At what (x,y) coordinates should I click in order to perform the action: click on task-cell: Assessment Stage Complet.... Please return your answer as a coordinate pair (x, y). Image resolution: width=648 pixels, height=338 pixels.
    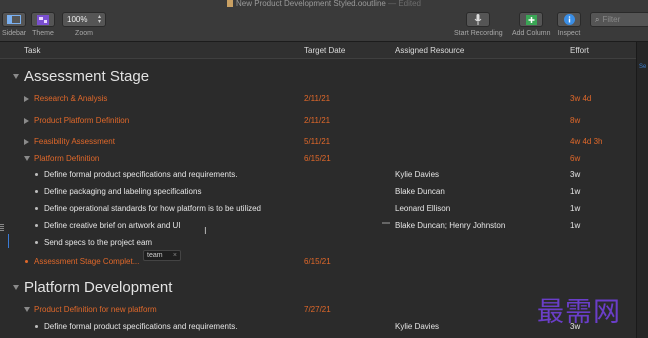
    Looking at the image, I should click on (86, 261).